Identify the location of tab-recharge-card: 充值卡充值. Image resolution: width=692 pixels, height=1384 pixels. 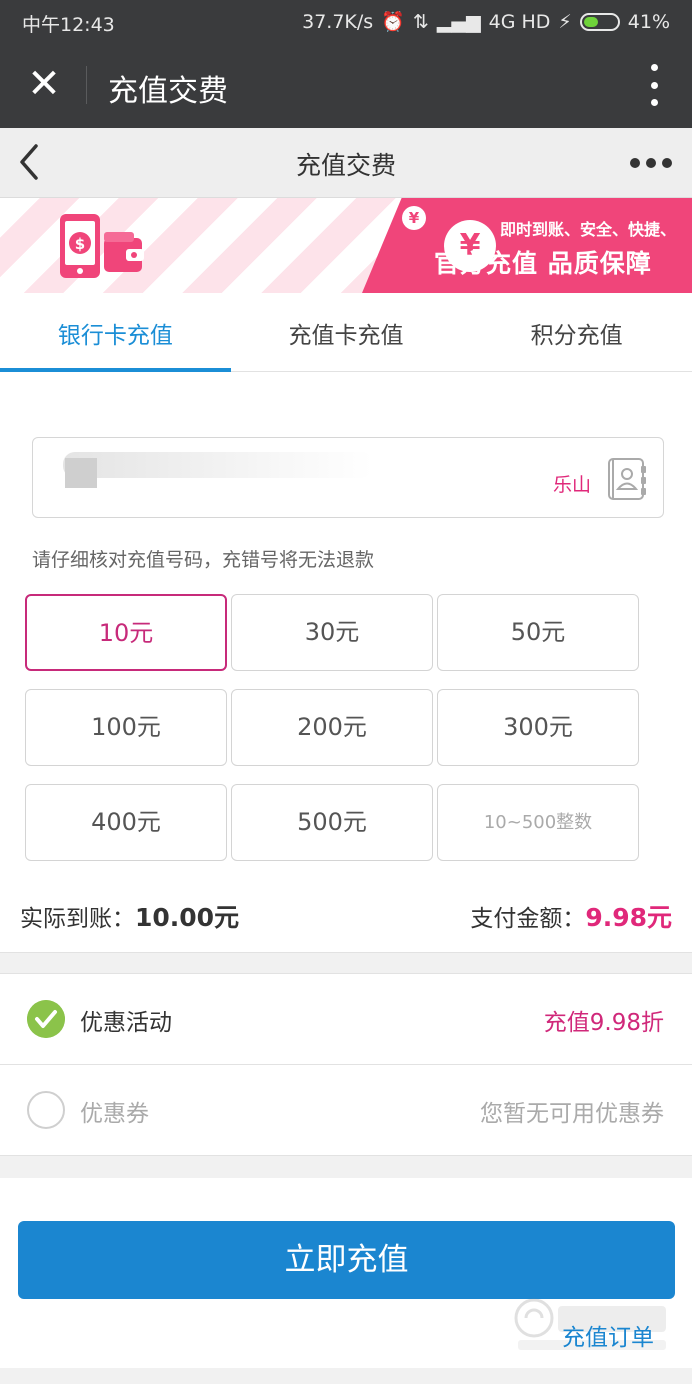
(346, 332).